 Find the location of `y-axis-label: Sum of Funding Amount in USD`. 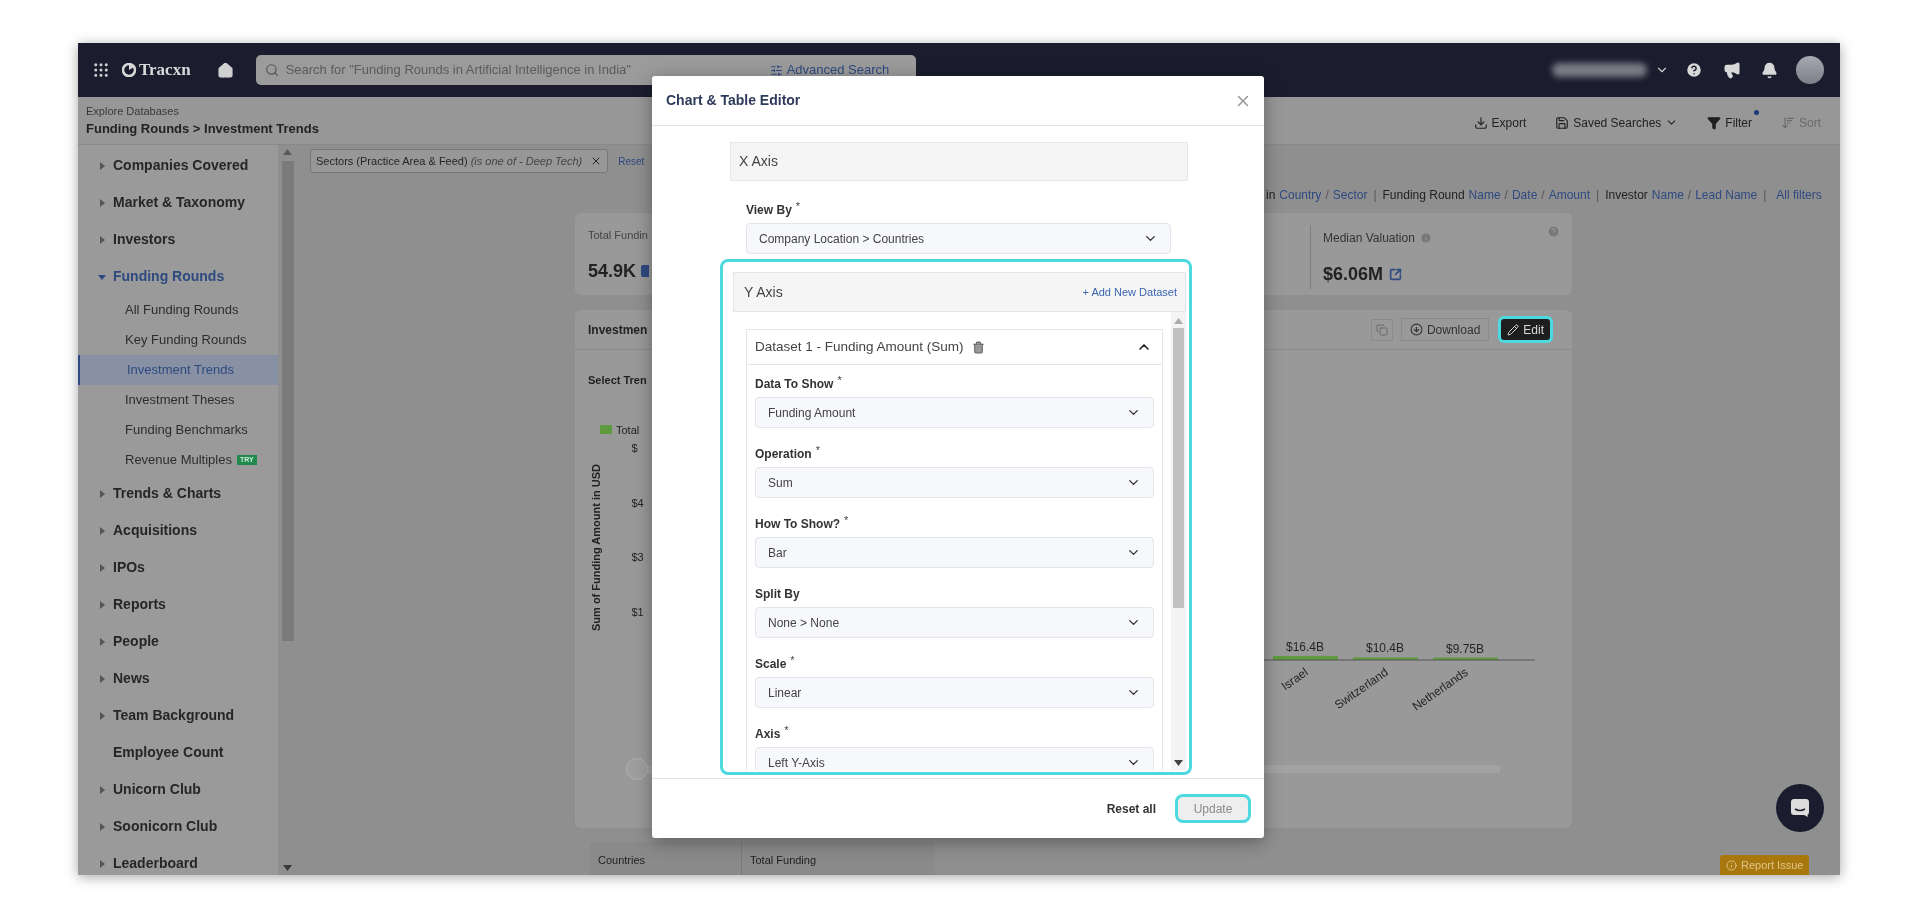

y-axis-label: Sum of Funding Amount in USD is located at coordinates (596, 547).